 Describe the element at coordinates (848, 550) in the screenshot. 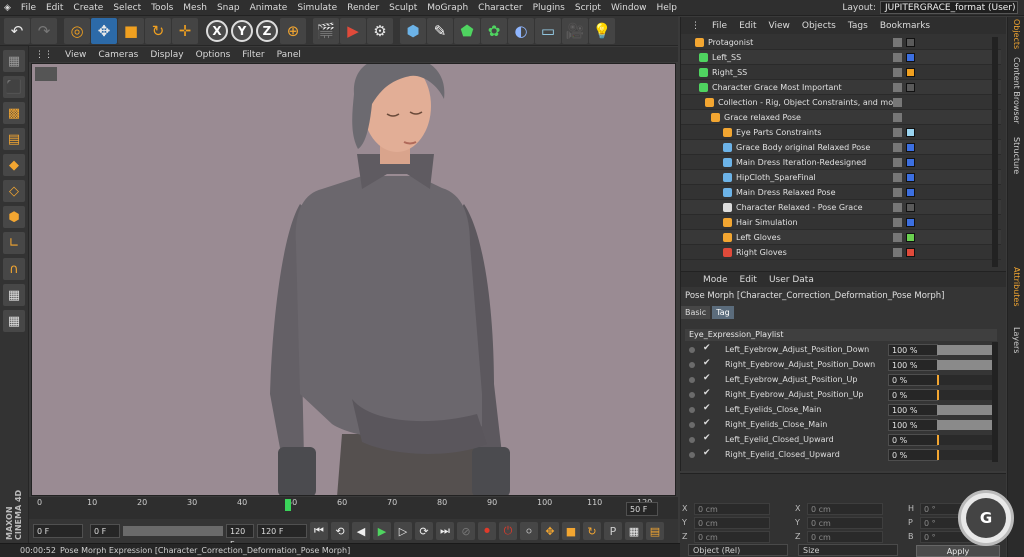

I see `size-mode-dropdown: Size` at that location.